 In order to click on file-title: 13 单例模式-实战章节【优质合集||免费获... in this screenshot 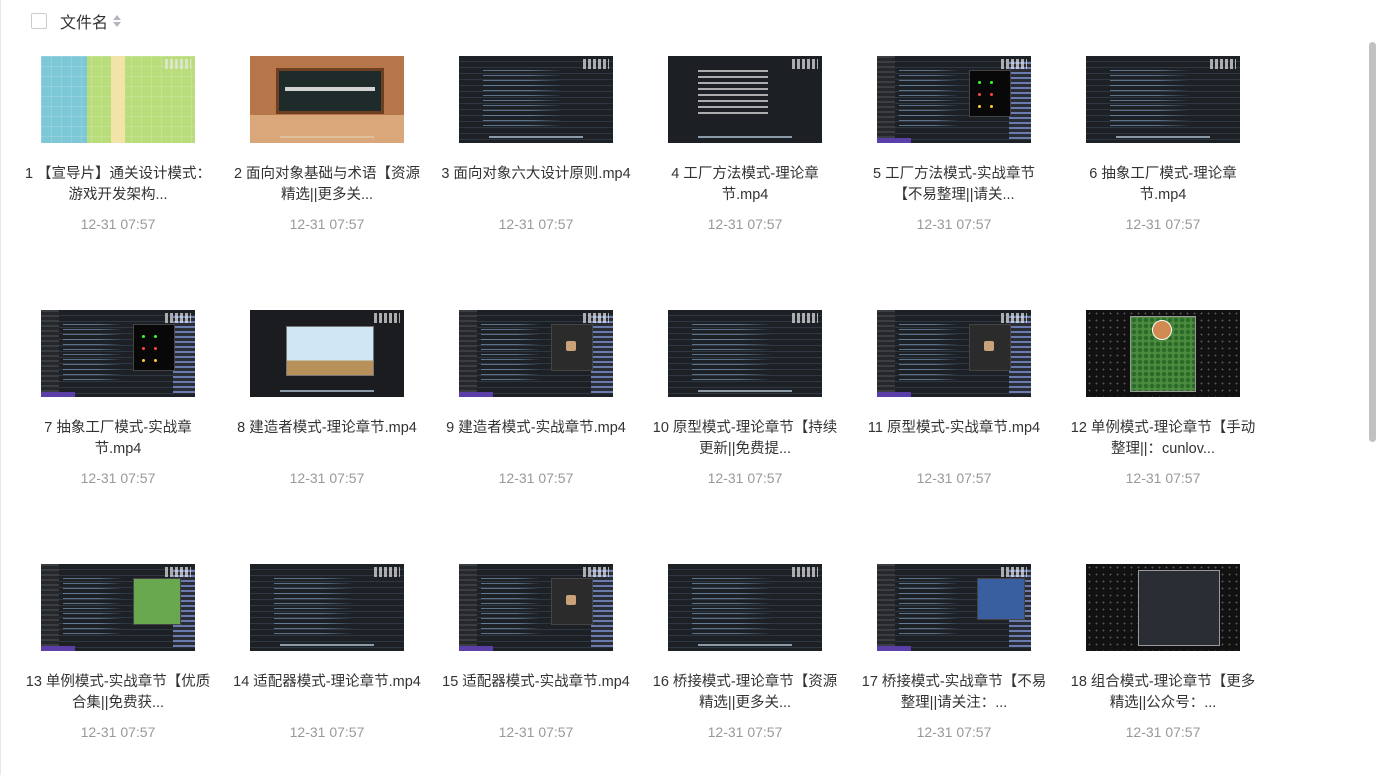, I will do `click(118, 693)`.